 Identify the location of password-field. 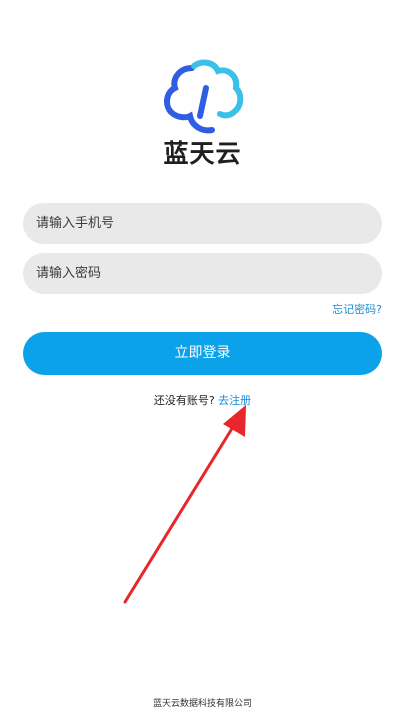
(202, 273).